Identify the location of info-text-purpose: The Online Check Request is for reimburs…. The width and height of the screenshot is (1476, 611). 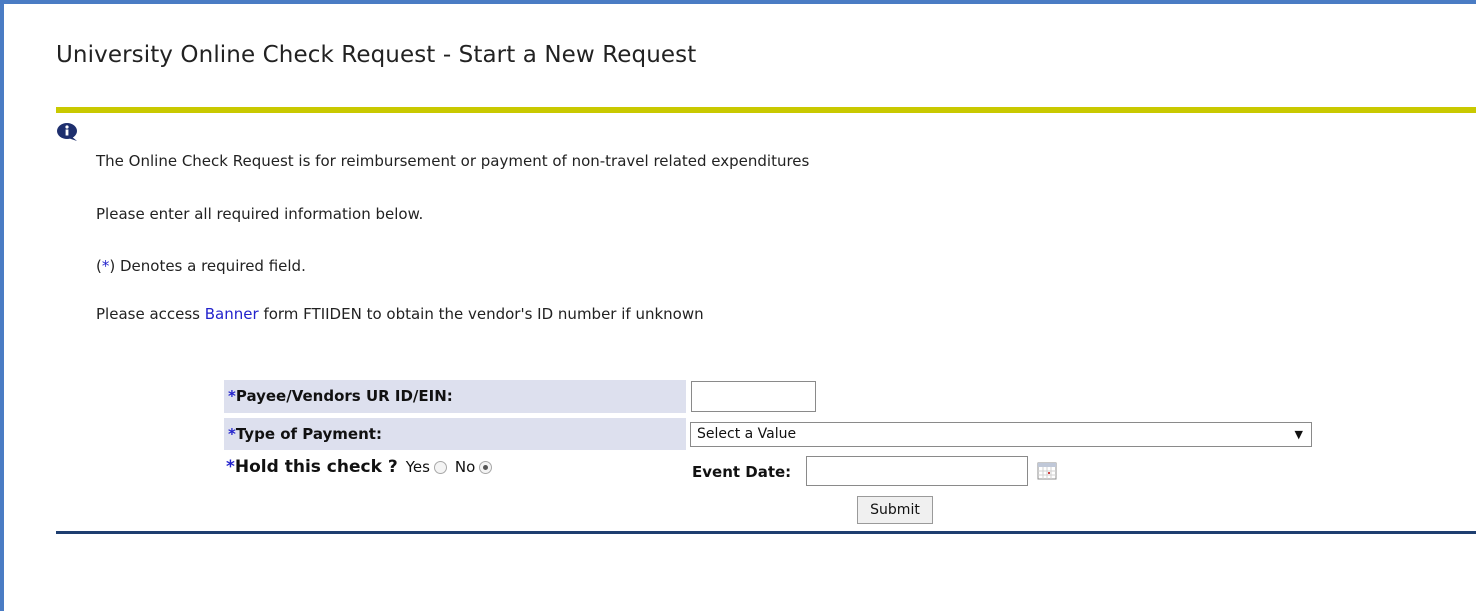
(453, 161).